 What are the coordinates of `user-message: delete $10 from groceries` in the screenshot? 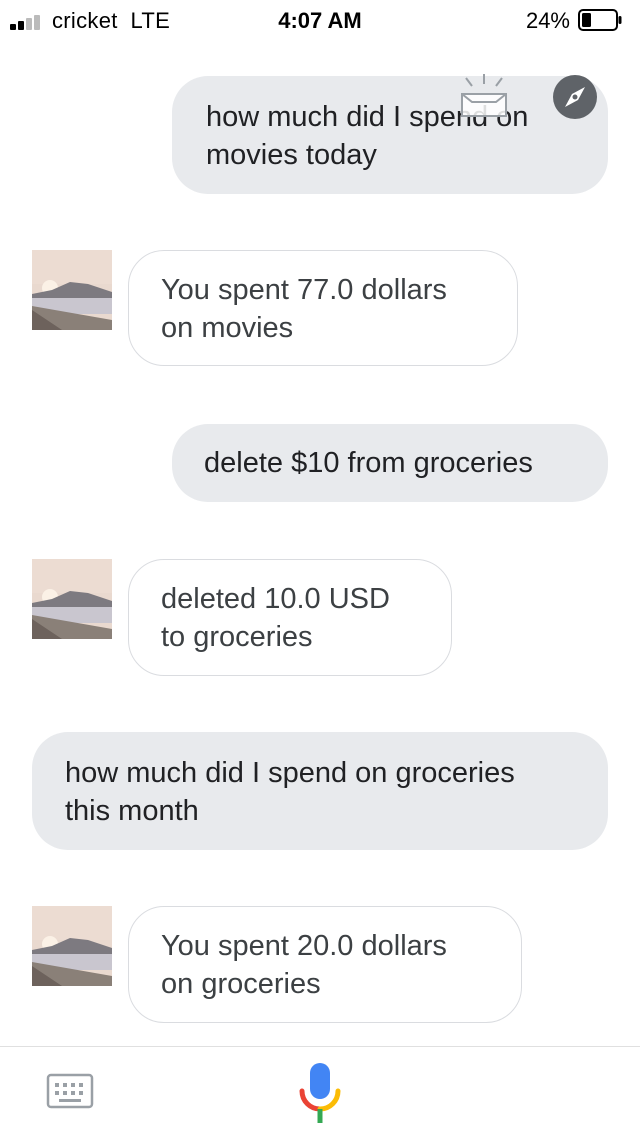 It's located at (390, 463).